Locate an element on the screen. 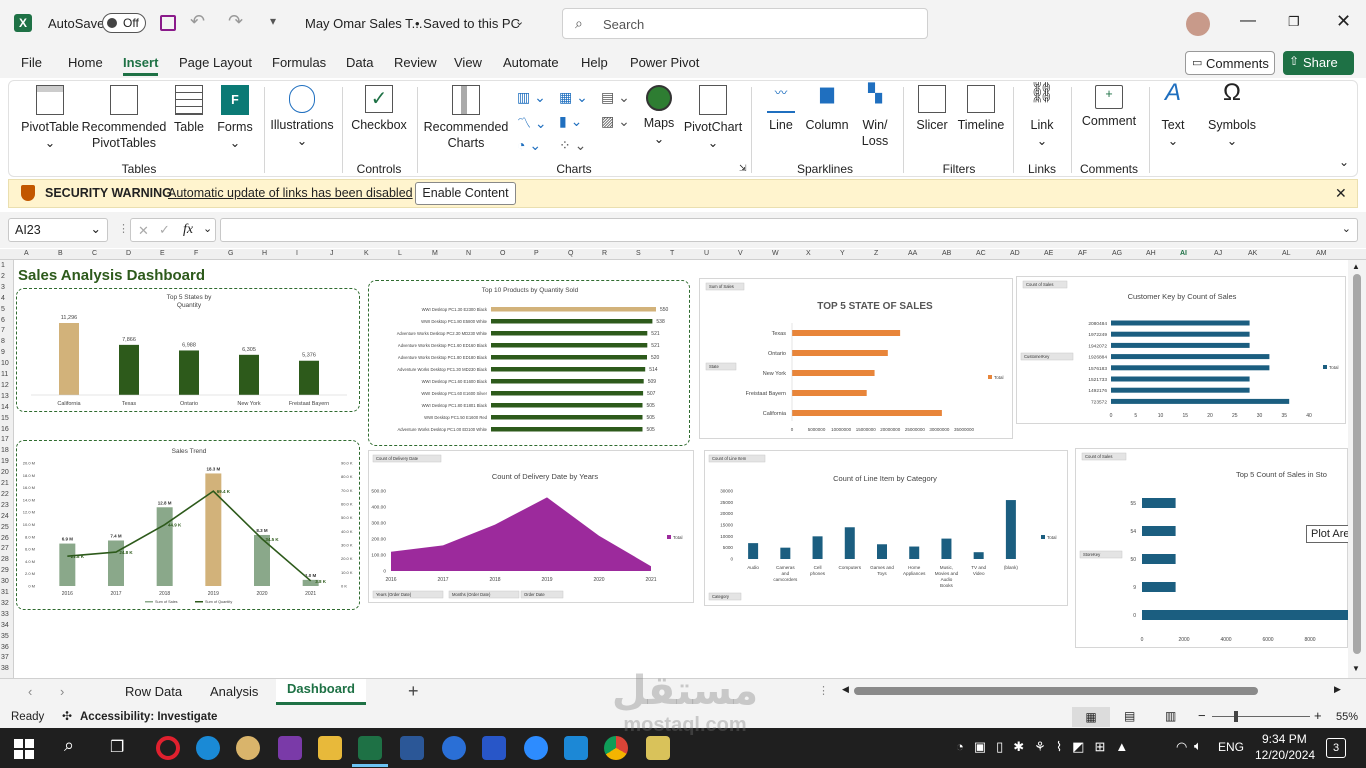 The width and height of the screenshot is (1366, 768). column-header: F is located at coordinates (196, 253).